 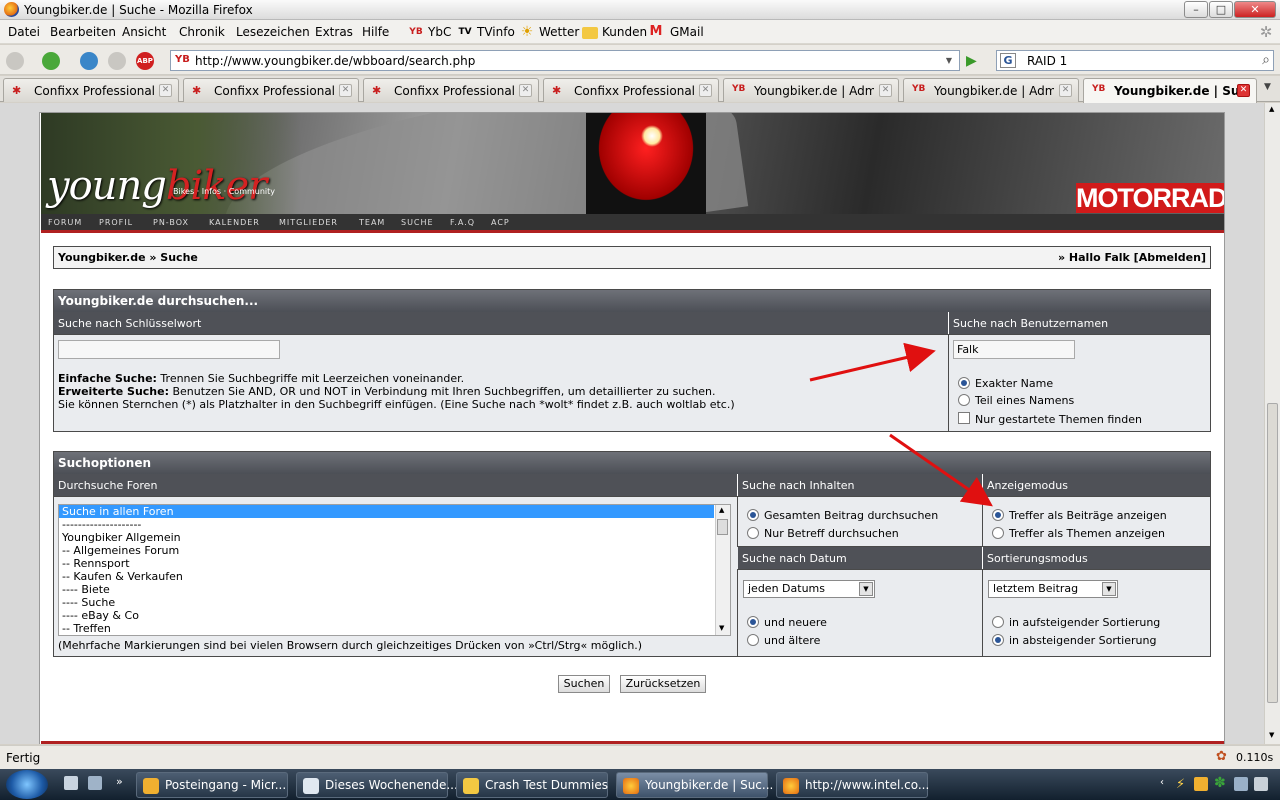 I want to click on forward-icon, so click(x=51, y=61).